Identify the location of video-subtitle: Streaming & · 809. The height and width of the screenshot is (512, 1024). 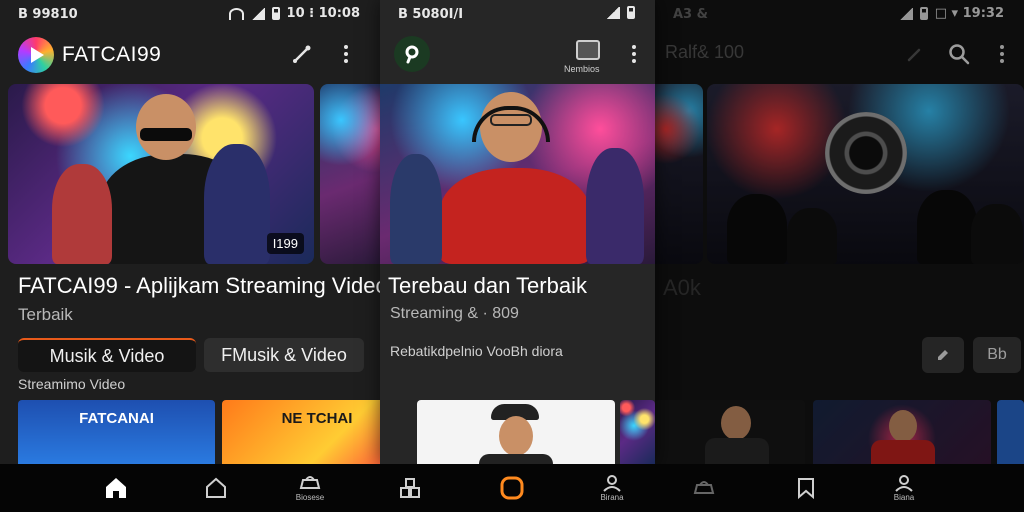
(454, 313).